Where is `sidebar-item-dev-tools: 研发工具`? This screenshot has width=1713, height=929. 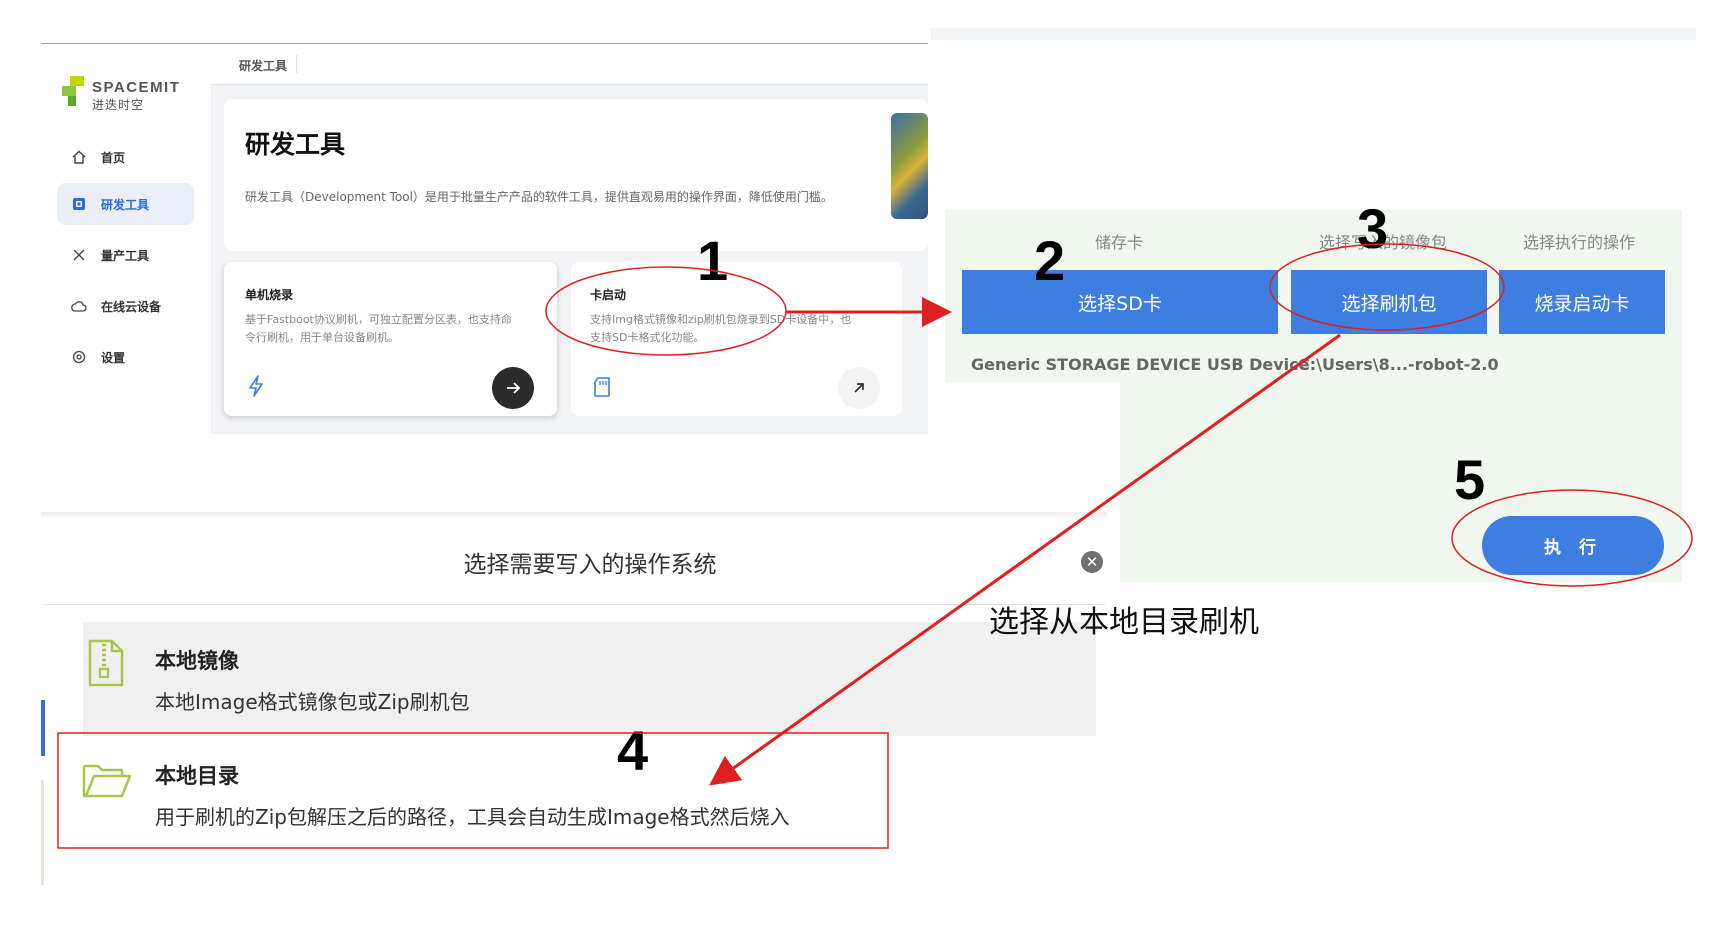 sidebar-item-dev-tools: 研发工具 is located at coordinates (125, 204).